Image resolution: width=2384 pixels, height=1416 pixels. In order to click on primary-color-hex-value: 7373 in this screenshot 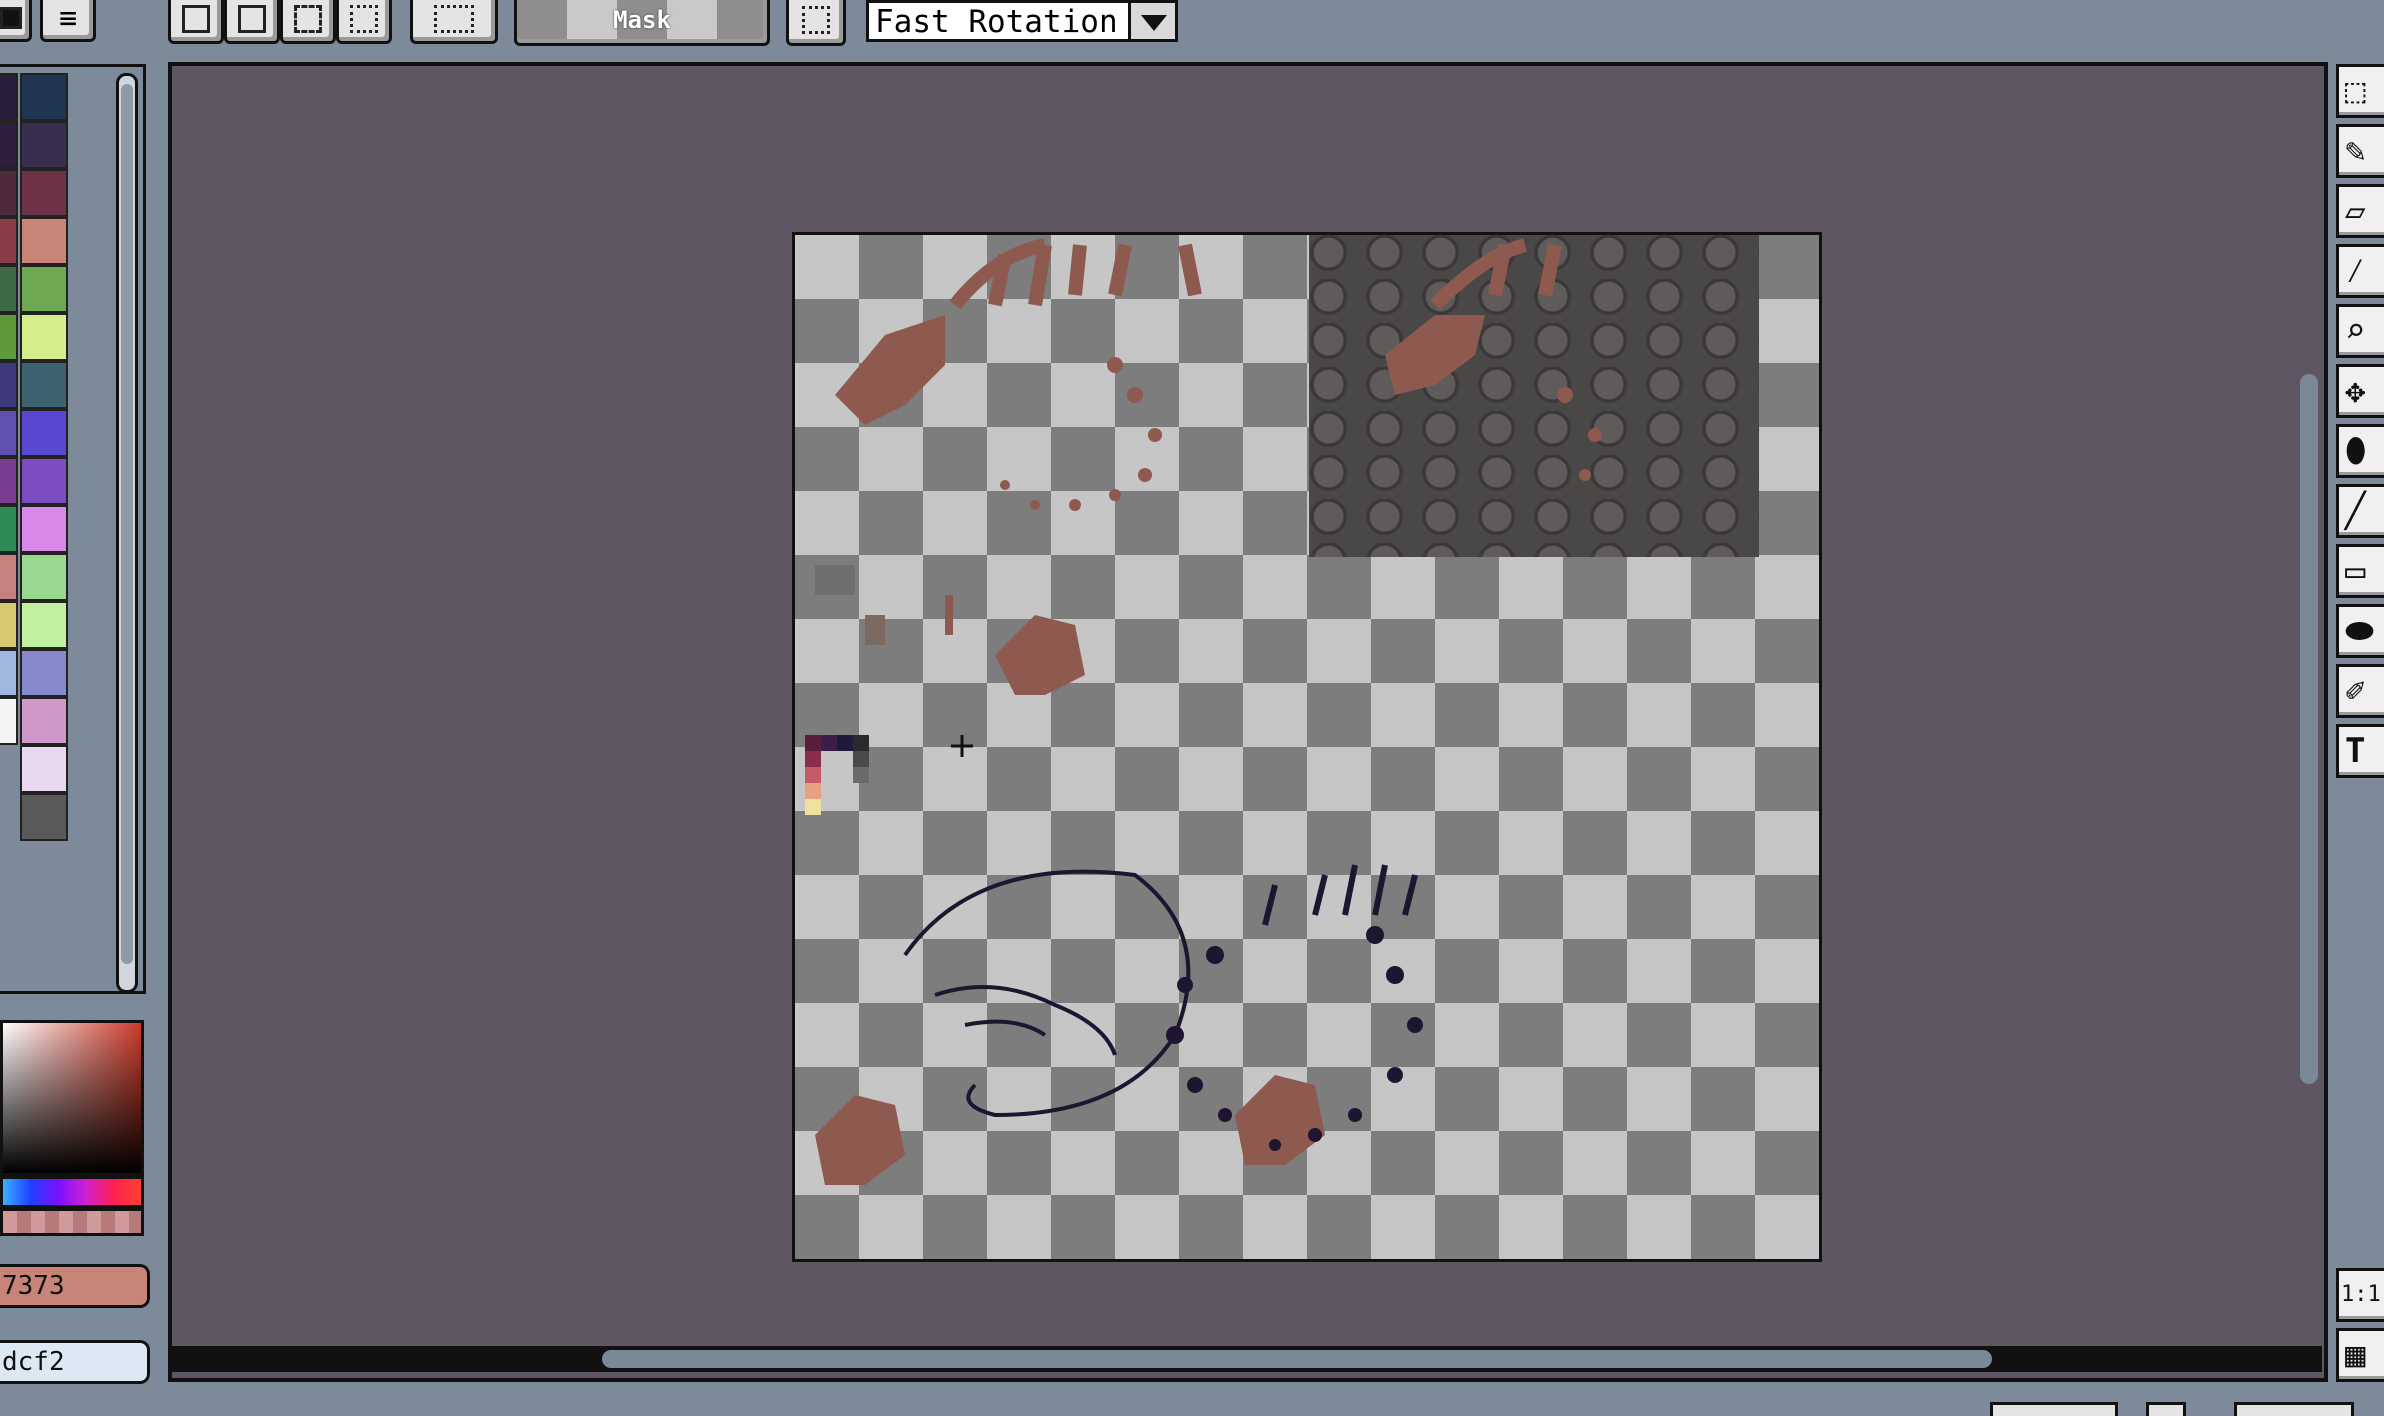, I will do `click(33, 1286)`.